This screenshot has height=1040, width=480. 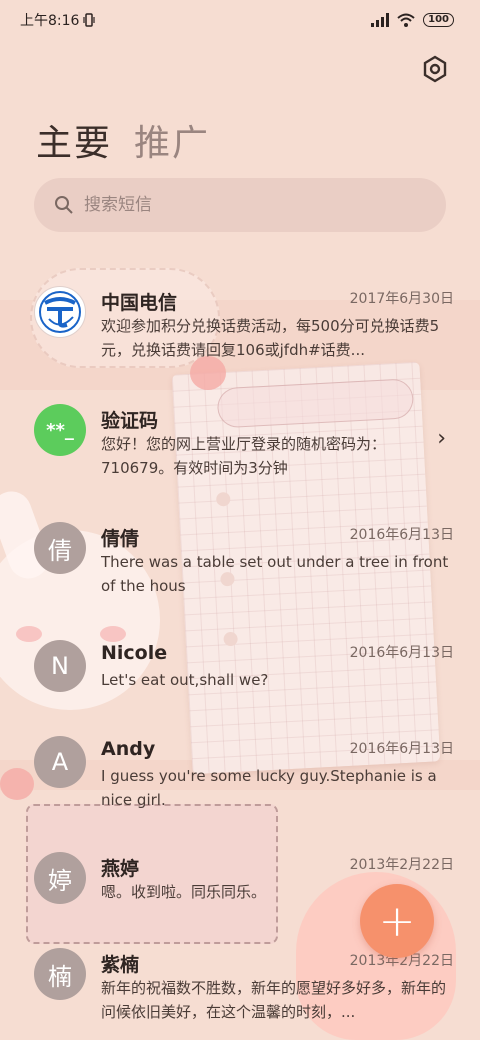 I want to click on plus-icon: +, so click(x=397, y=921).